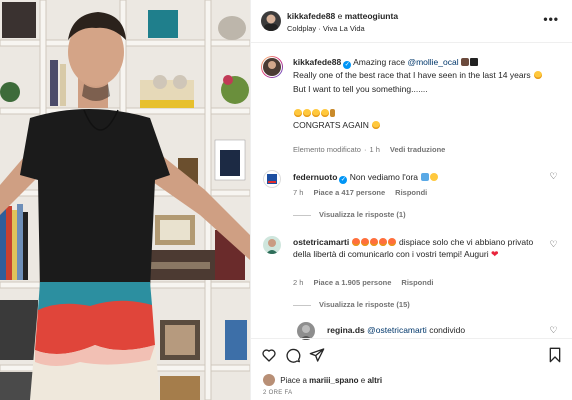 Image resolution: width=572 pixels, height=400 pixels. Describe the element at coordinates (269, 355) in the screenshot. I see `heart-icon` at that location.